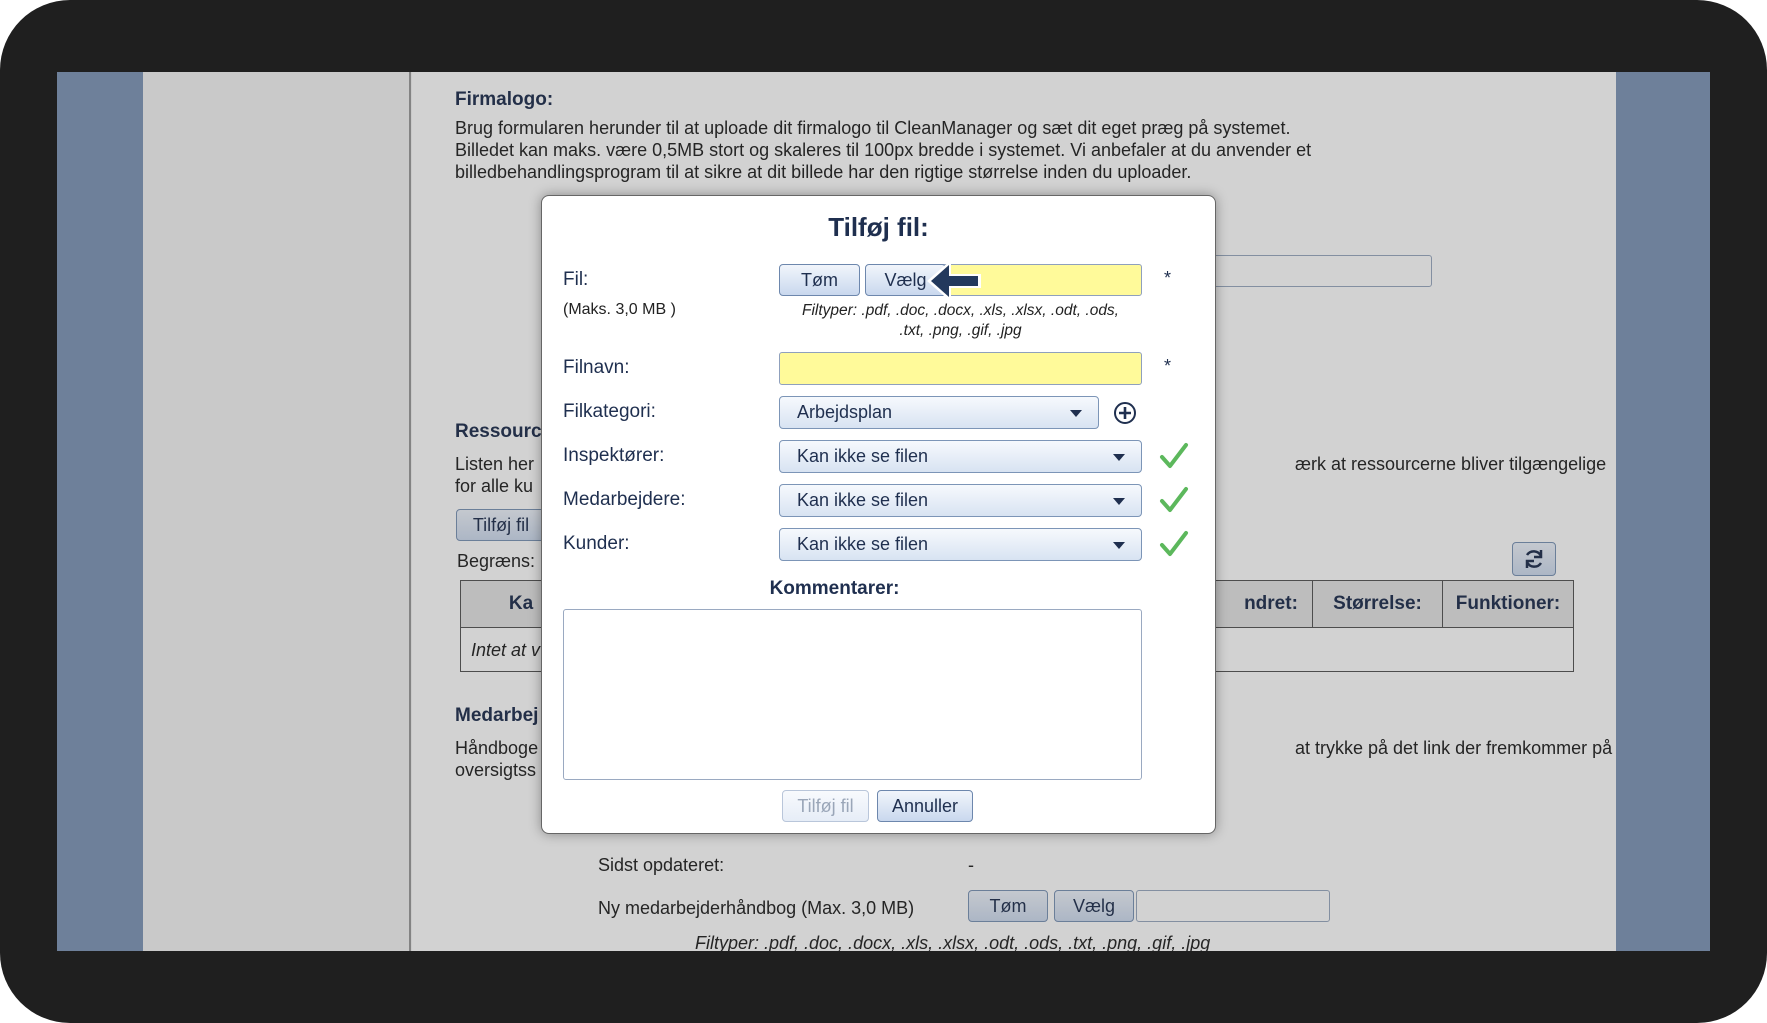 Image resolution: width=1767 pixels, height=1023 pixels. Describe the element at coordinates (960, 368) in the screenshot. I see `filename-input` at that location.